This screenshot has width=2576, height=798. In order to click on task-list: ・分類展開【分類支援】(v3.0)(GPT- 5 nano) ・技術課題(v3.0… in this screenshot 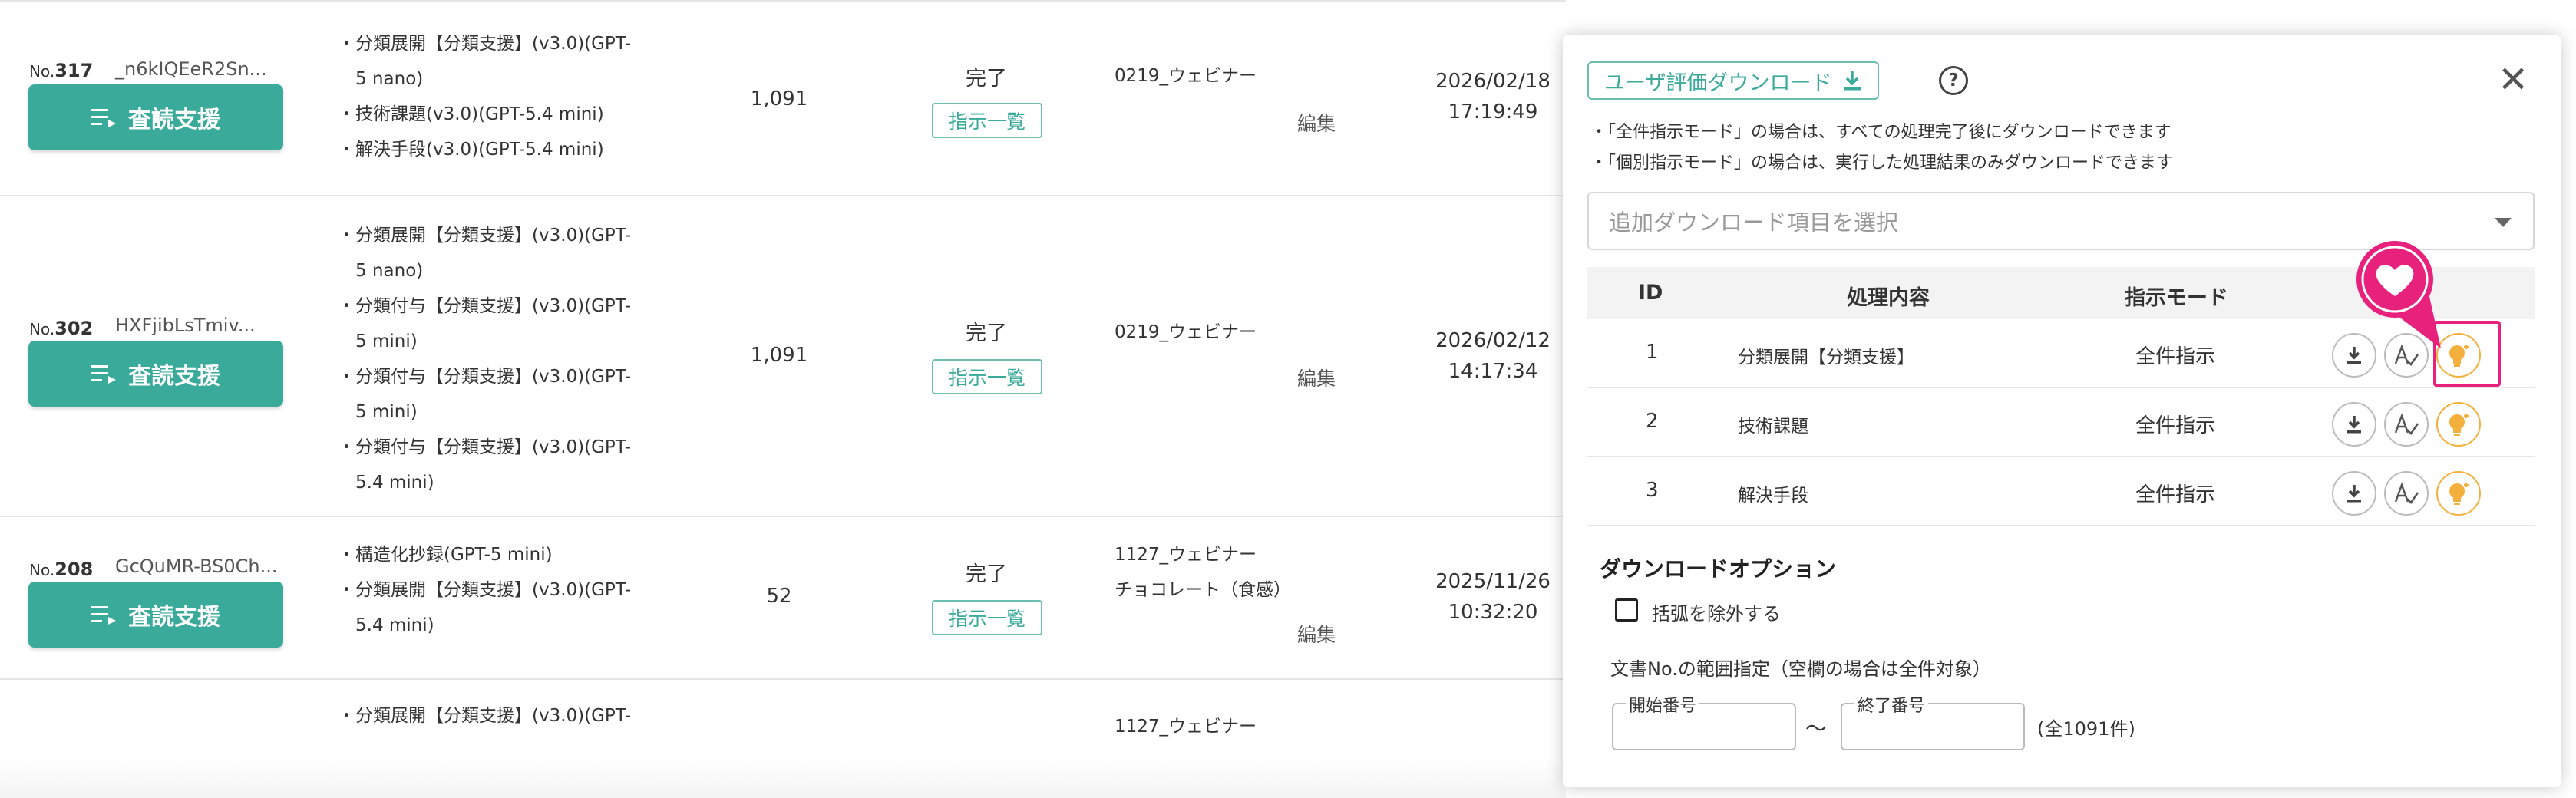, I will do `click(485, 97)`.